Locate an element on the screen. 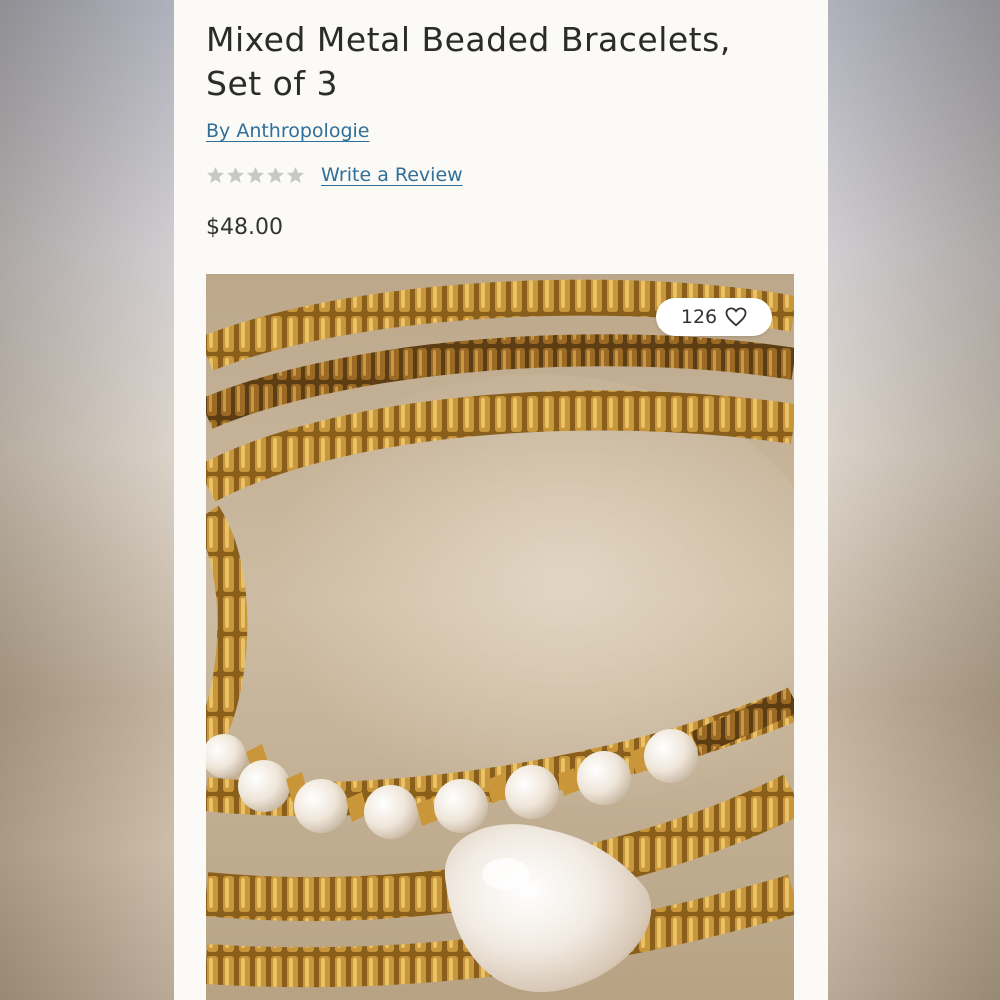 The width and height of the screenshot is (1000, 1000). rating-row: Write a Review is located at coordinates (334, 175).